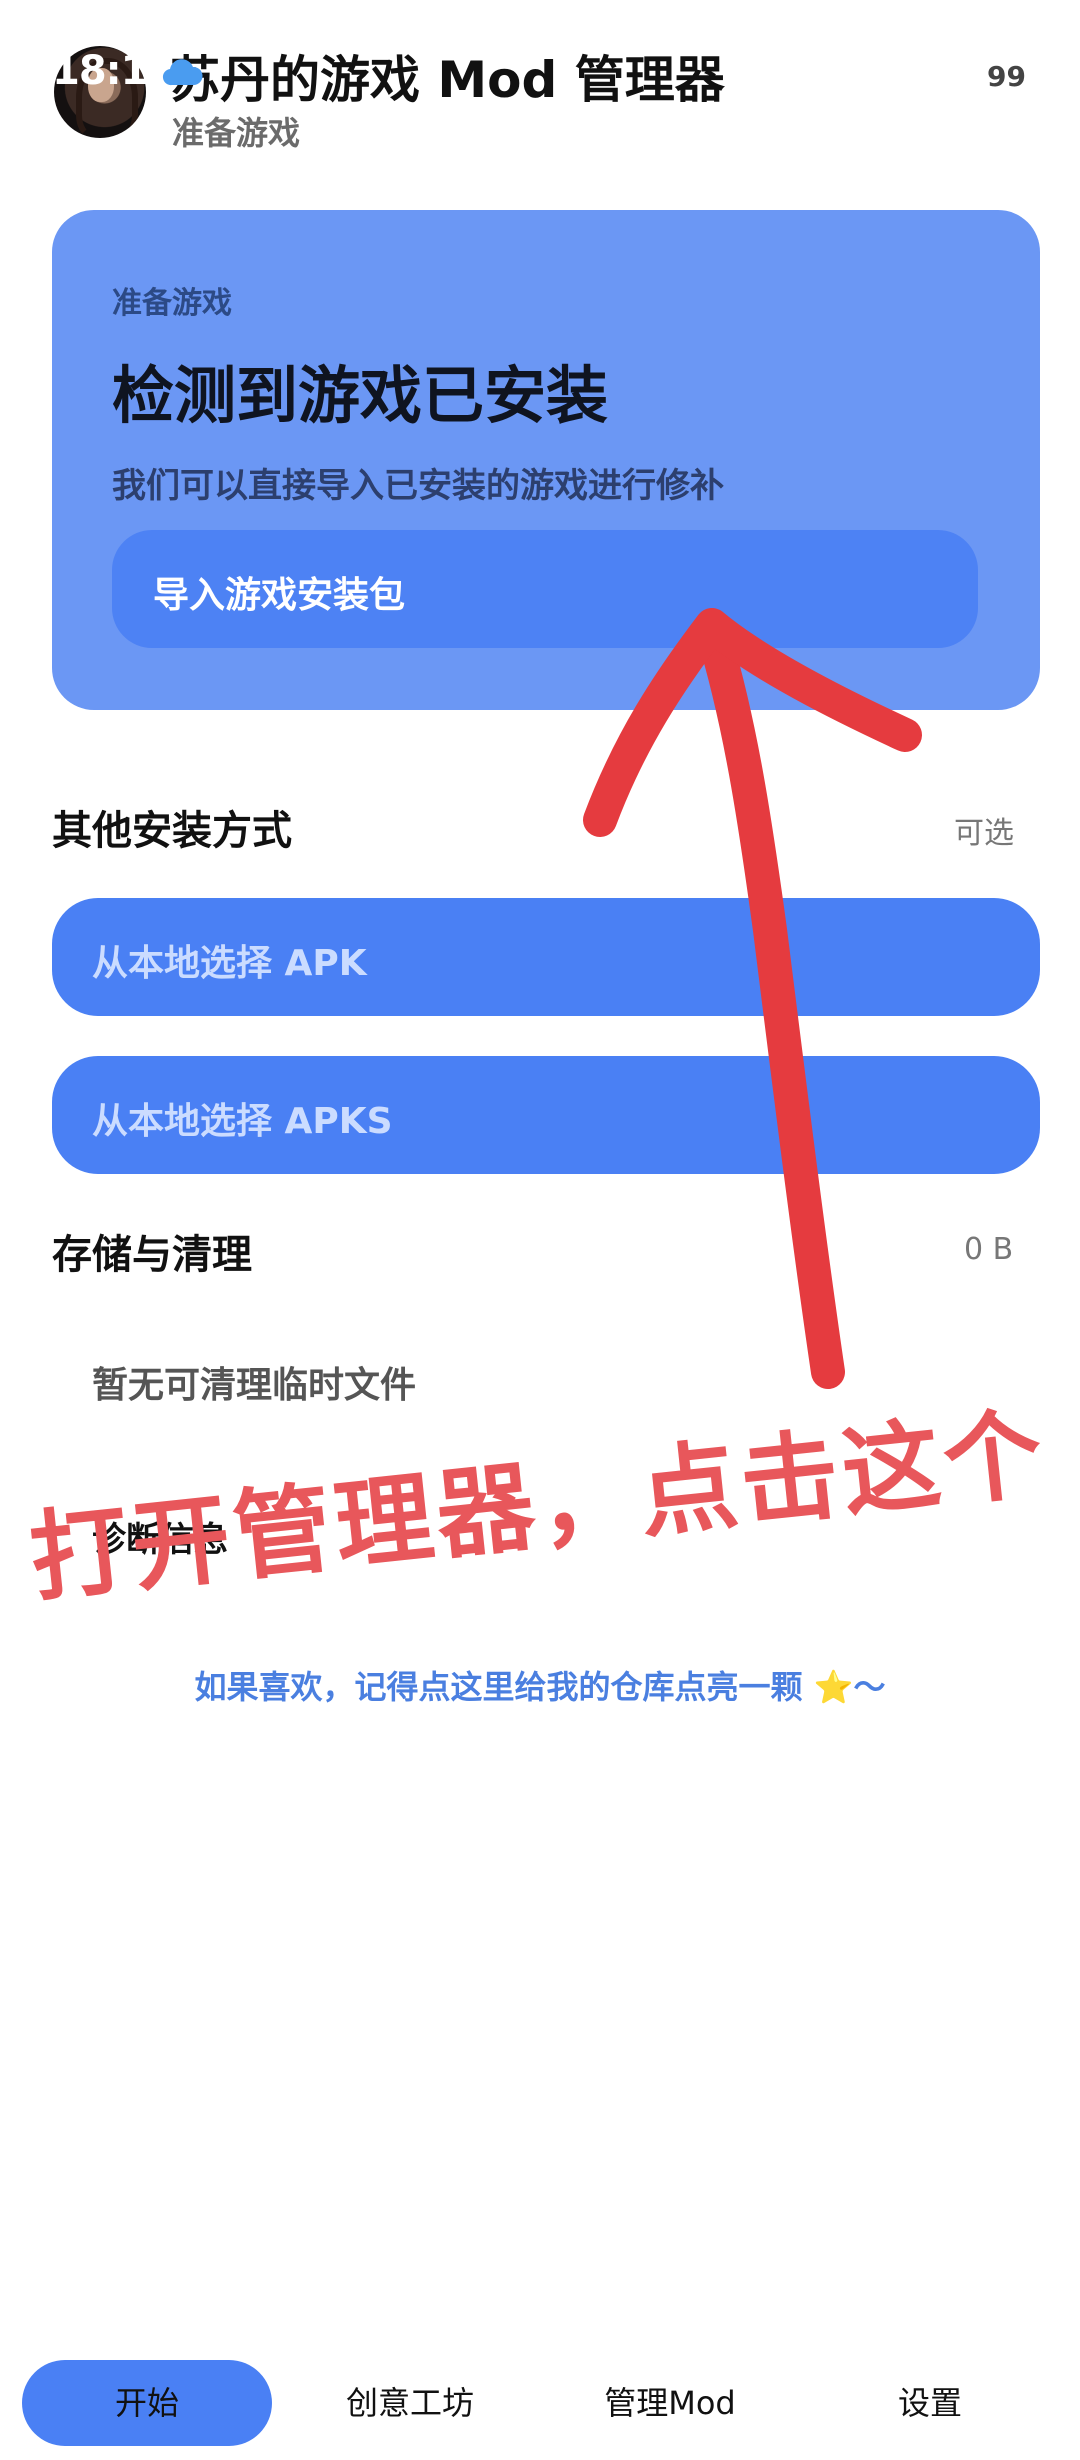 Image resolution: width=1080 pixels, height=2460 pixels. I want to click on card-description: 我们可以直接导入已安装的游戏进行修补, so click(418, 486).